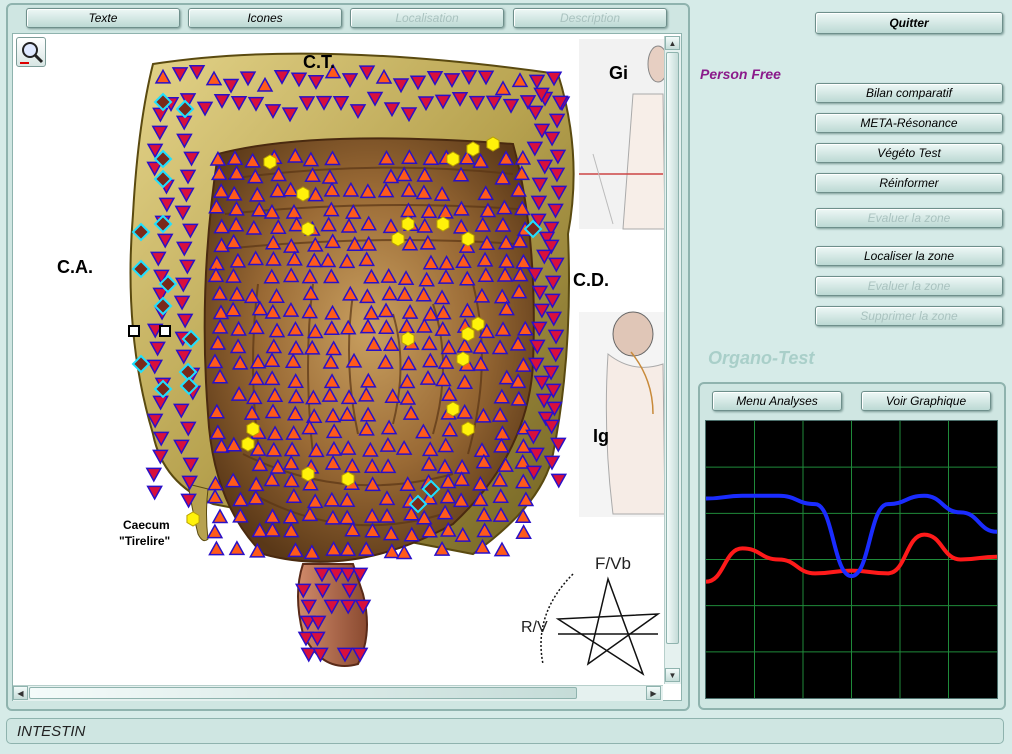  What do you see at coordinates (144, 541) in the screenshot?
I see `label-caecum-tirelire: "Tirelire"` at bounding box center [144, 541].